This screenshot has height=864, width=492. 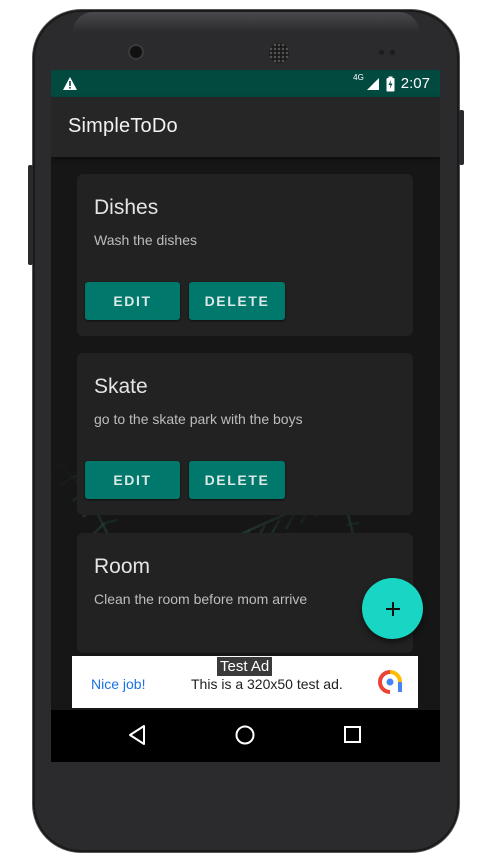 I want to click on admob-logo-icon, so click(x=389, y=682).